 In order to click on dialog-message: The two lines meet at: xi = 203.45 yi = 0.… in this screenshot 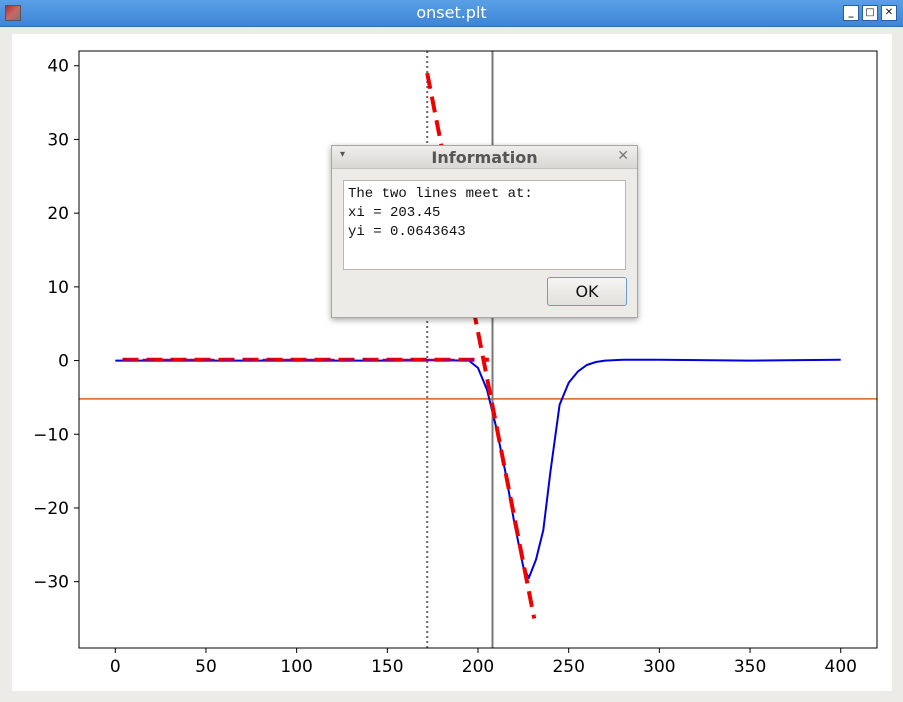, I will do `click(484, 225)`.